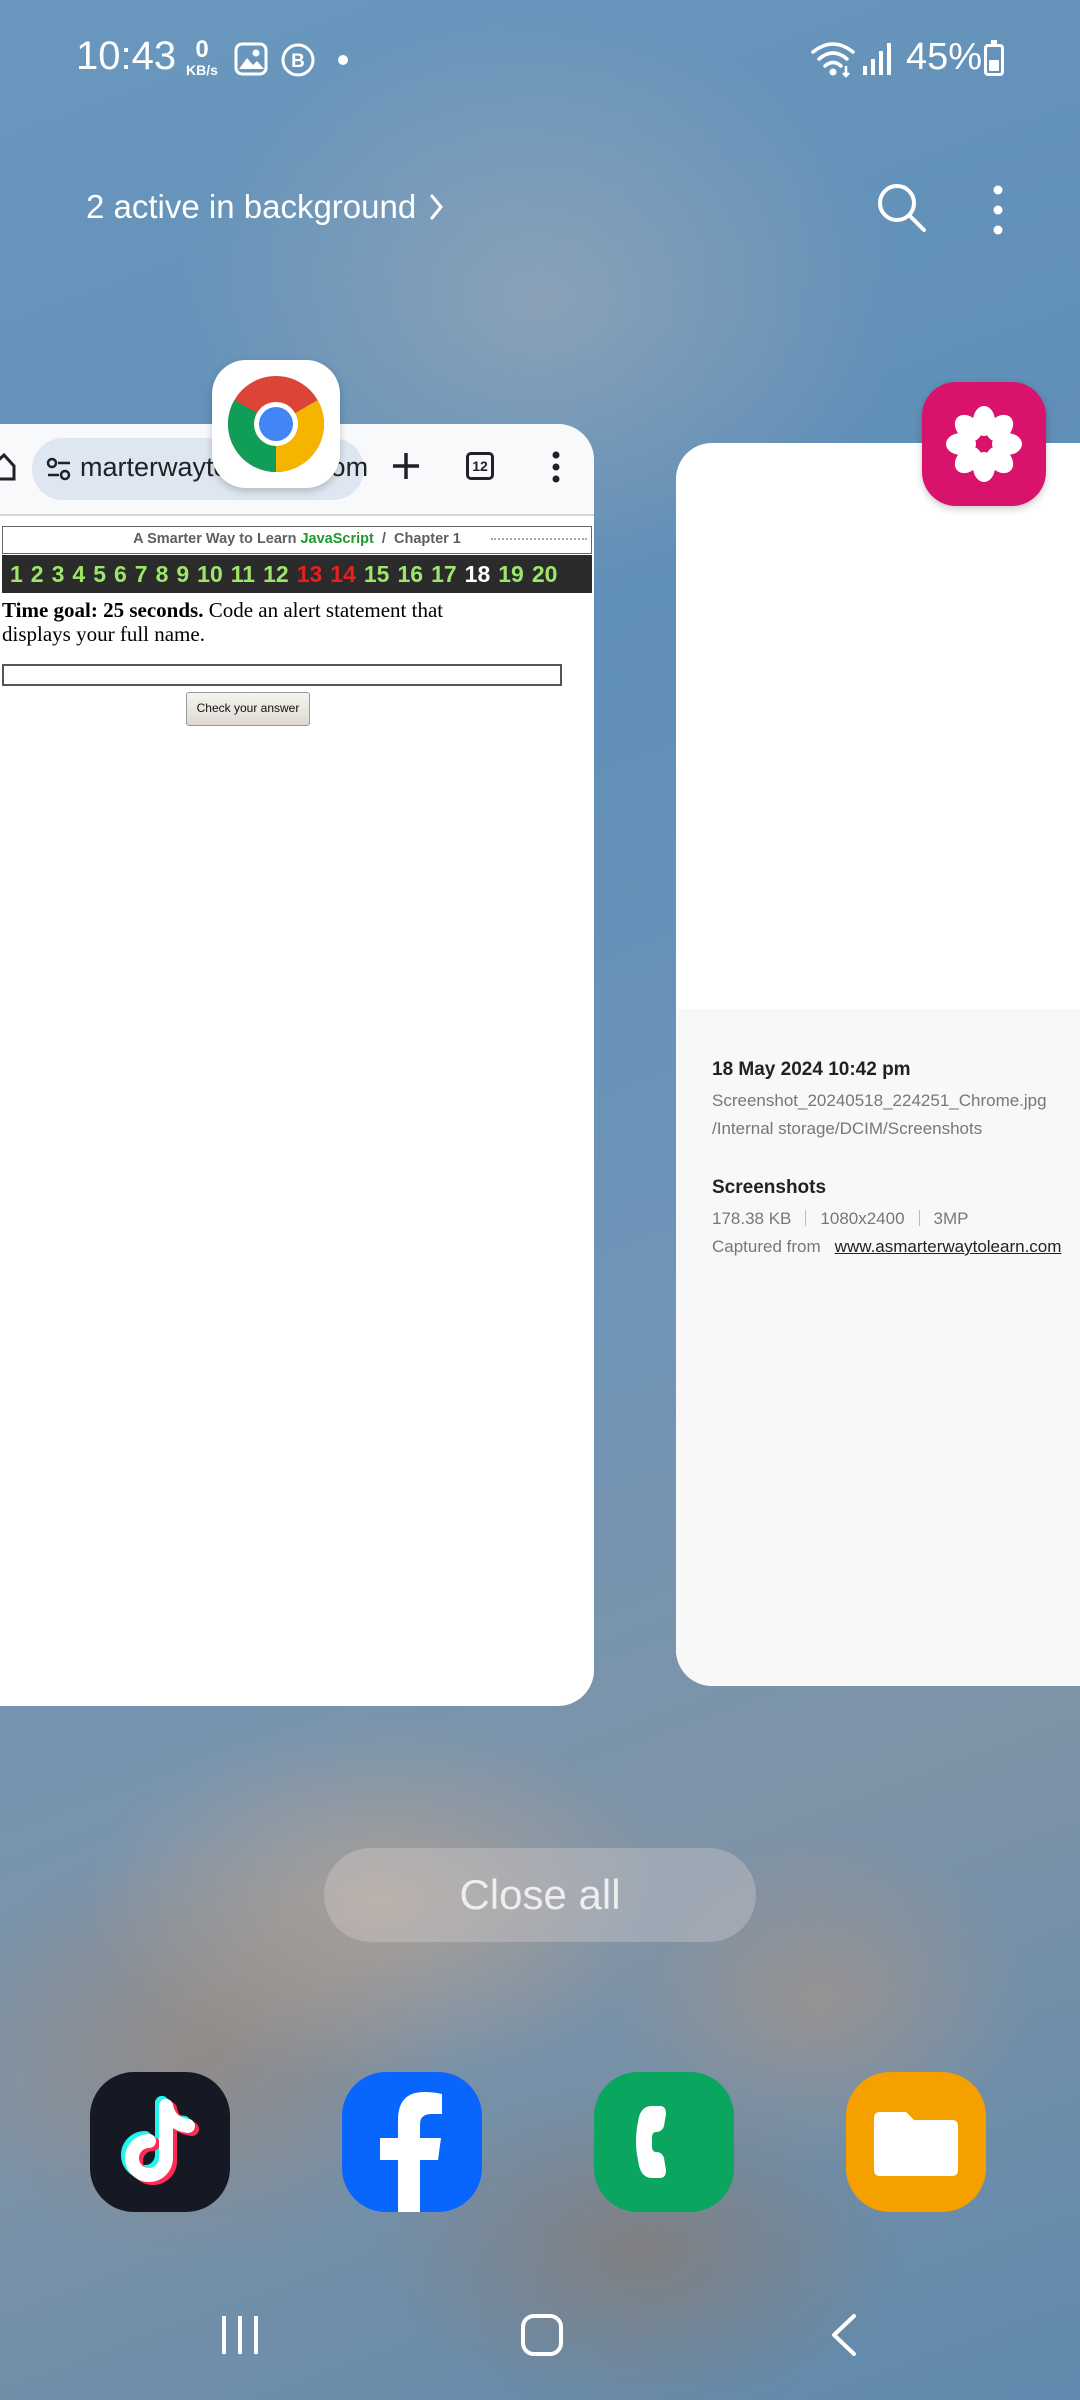 The height and width of the screenshot is (2400, 1080). What do you see at coordinates (902, 208) in the screenshot?
I see `search-icon` at bounding box center [902, 208].